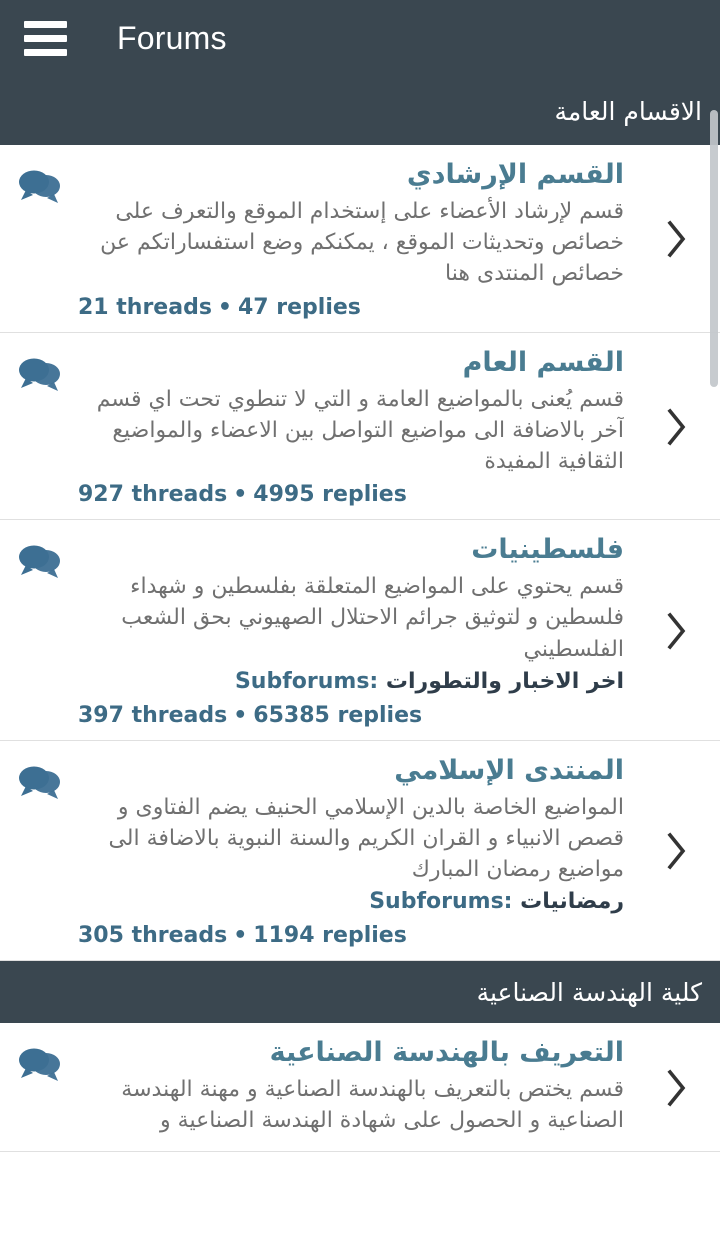  What do you see at coordinates (299, 307) in the screenshot?
I see `reply-count: 47 replies` at bounding box center [299, 307].